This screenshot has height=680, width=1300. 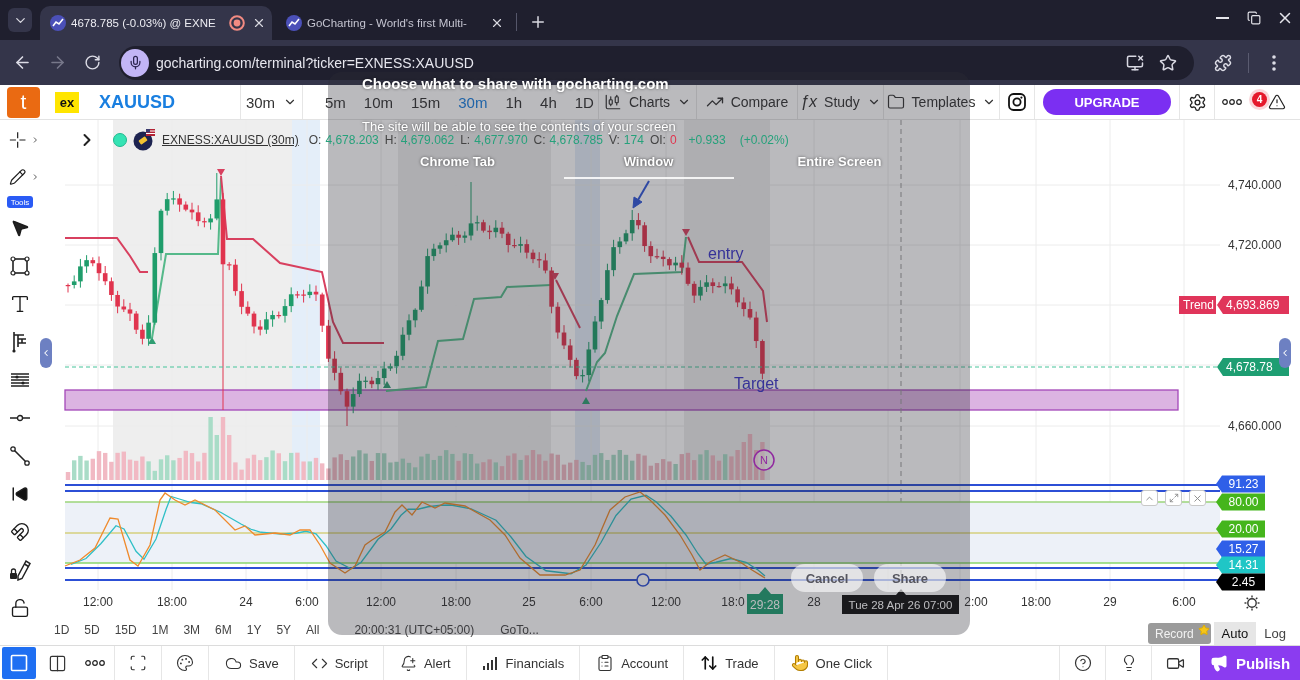 I want to click on alerts-button, so click(x=1277, y=102).